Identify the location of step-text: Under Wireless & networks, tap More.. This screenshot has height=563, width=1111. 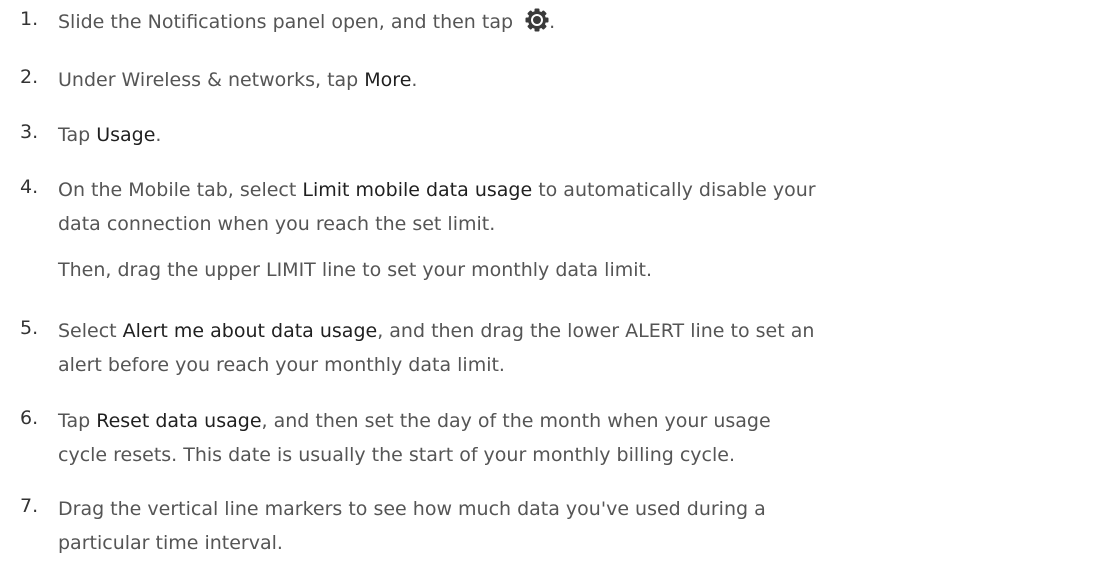
(583, 80).